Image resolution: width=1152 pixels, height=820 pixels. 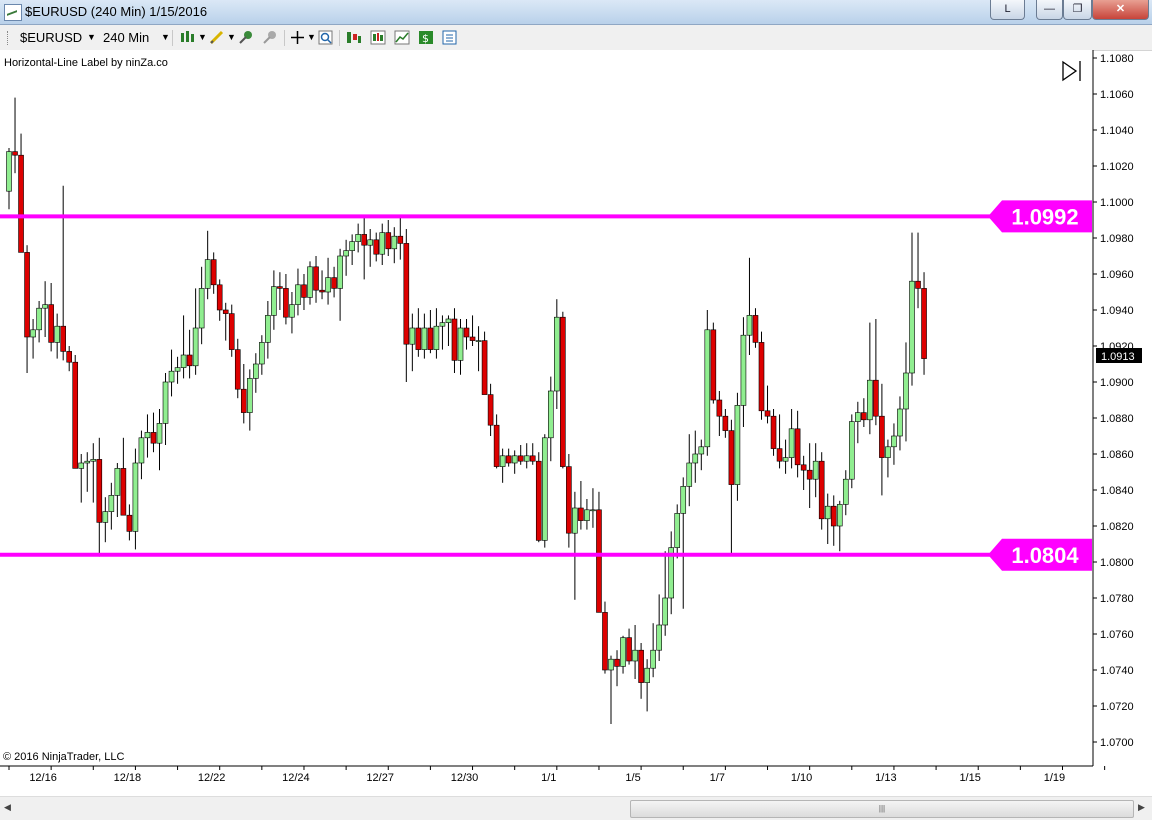 What do you see at coordinates (1117, 707) in the screenshot?
I see `y-tick-label: 1.0720` at bounding box center [1117, 707].